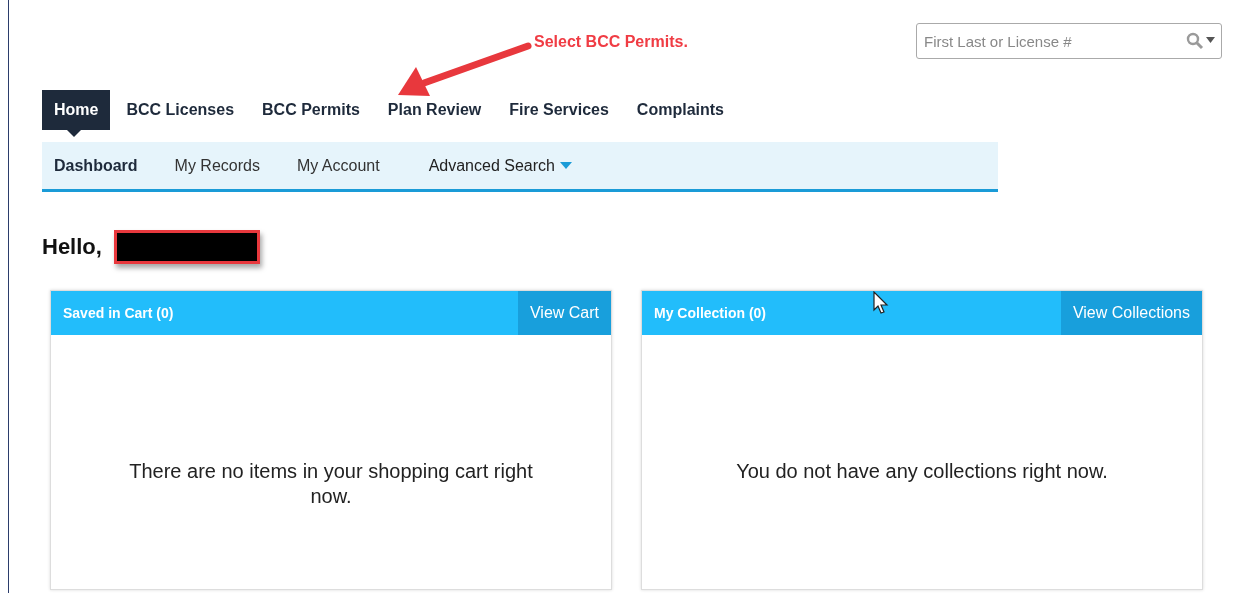 This screenshot has width=1250, height=593. What do you see at coordinates (96, 165) in the screenshot?
I see `subnav-link: Dashboard` at bounding box center [96, 165].